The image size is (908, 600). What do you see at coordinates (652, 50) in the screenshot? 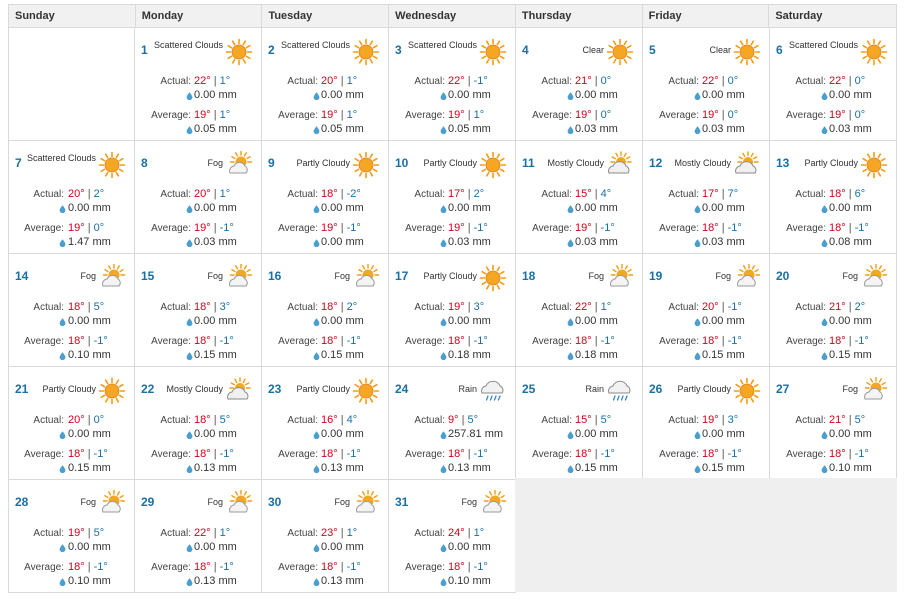
I see `day-number: 5` at bounding box center [652, 50].